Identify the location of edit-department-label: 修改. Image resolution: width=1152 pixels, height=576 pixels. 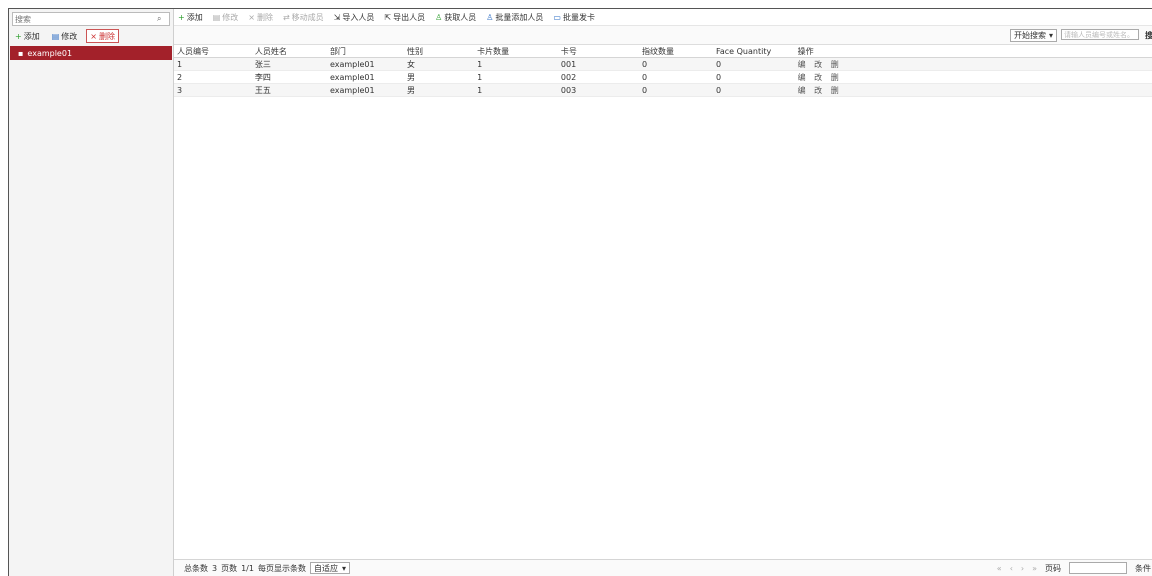
(69, 36).